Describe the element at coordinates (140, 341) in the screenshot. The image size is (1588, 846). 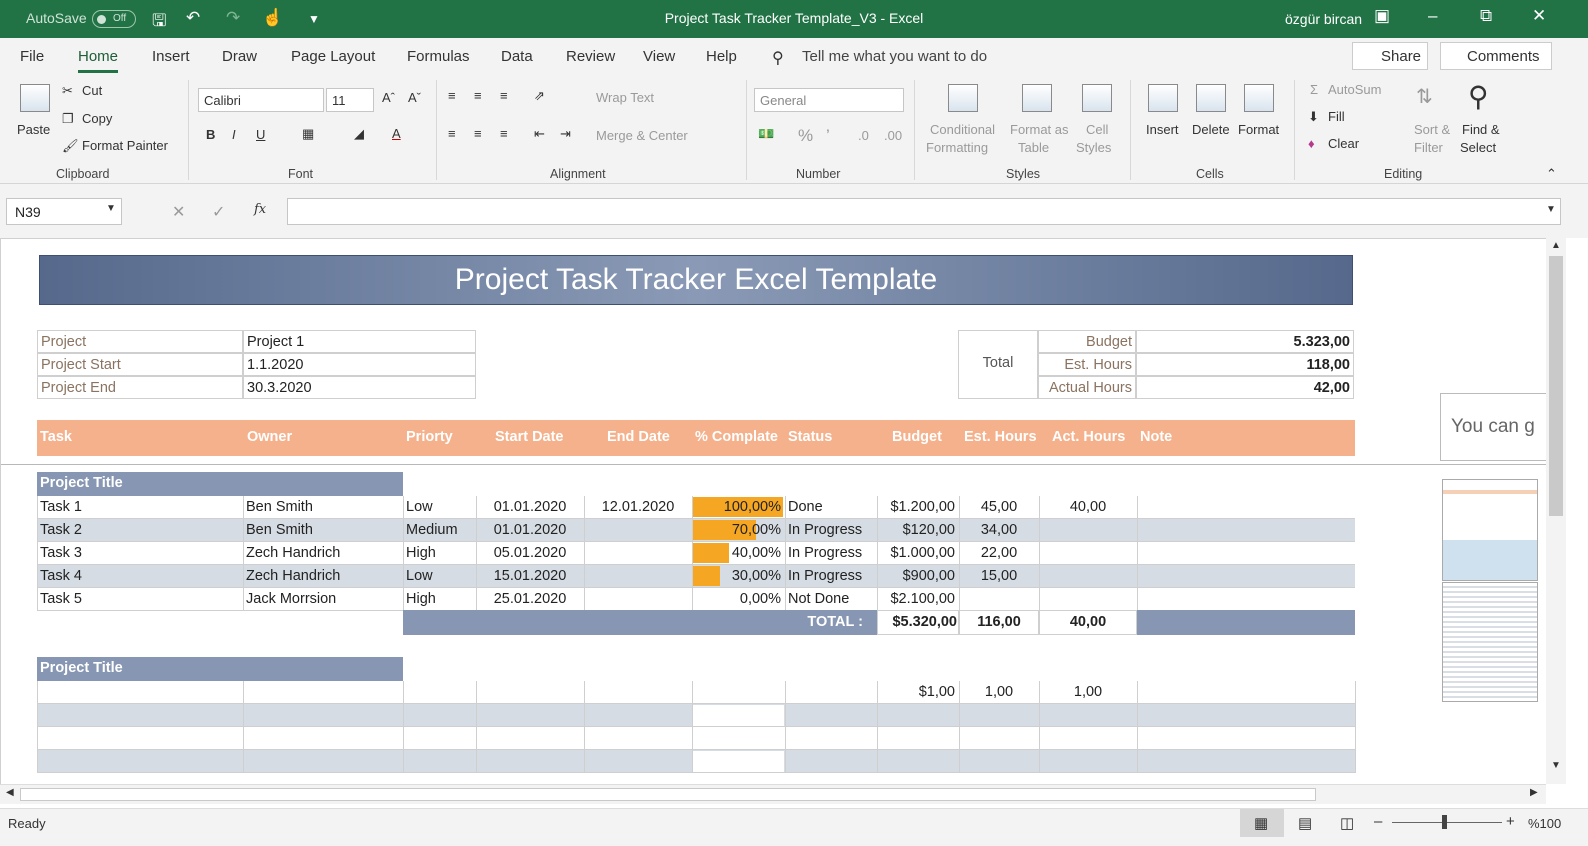
I see `info-label: Project` at that location.